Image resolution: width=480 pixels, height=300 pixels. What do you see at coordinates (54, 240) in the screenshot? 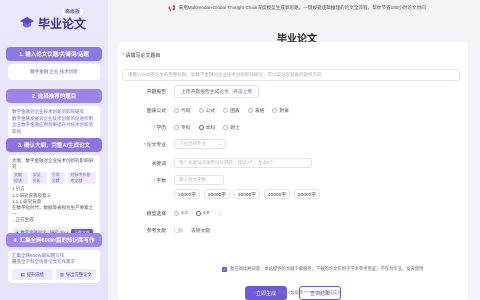
I see `step4-title: 4. 汇集全网600W篇的知识库写作` at bounding box center [54, 240].